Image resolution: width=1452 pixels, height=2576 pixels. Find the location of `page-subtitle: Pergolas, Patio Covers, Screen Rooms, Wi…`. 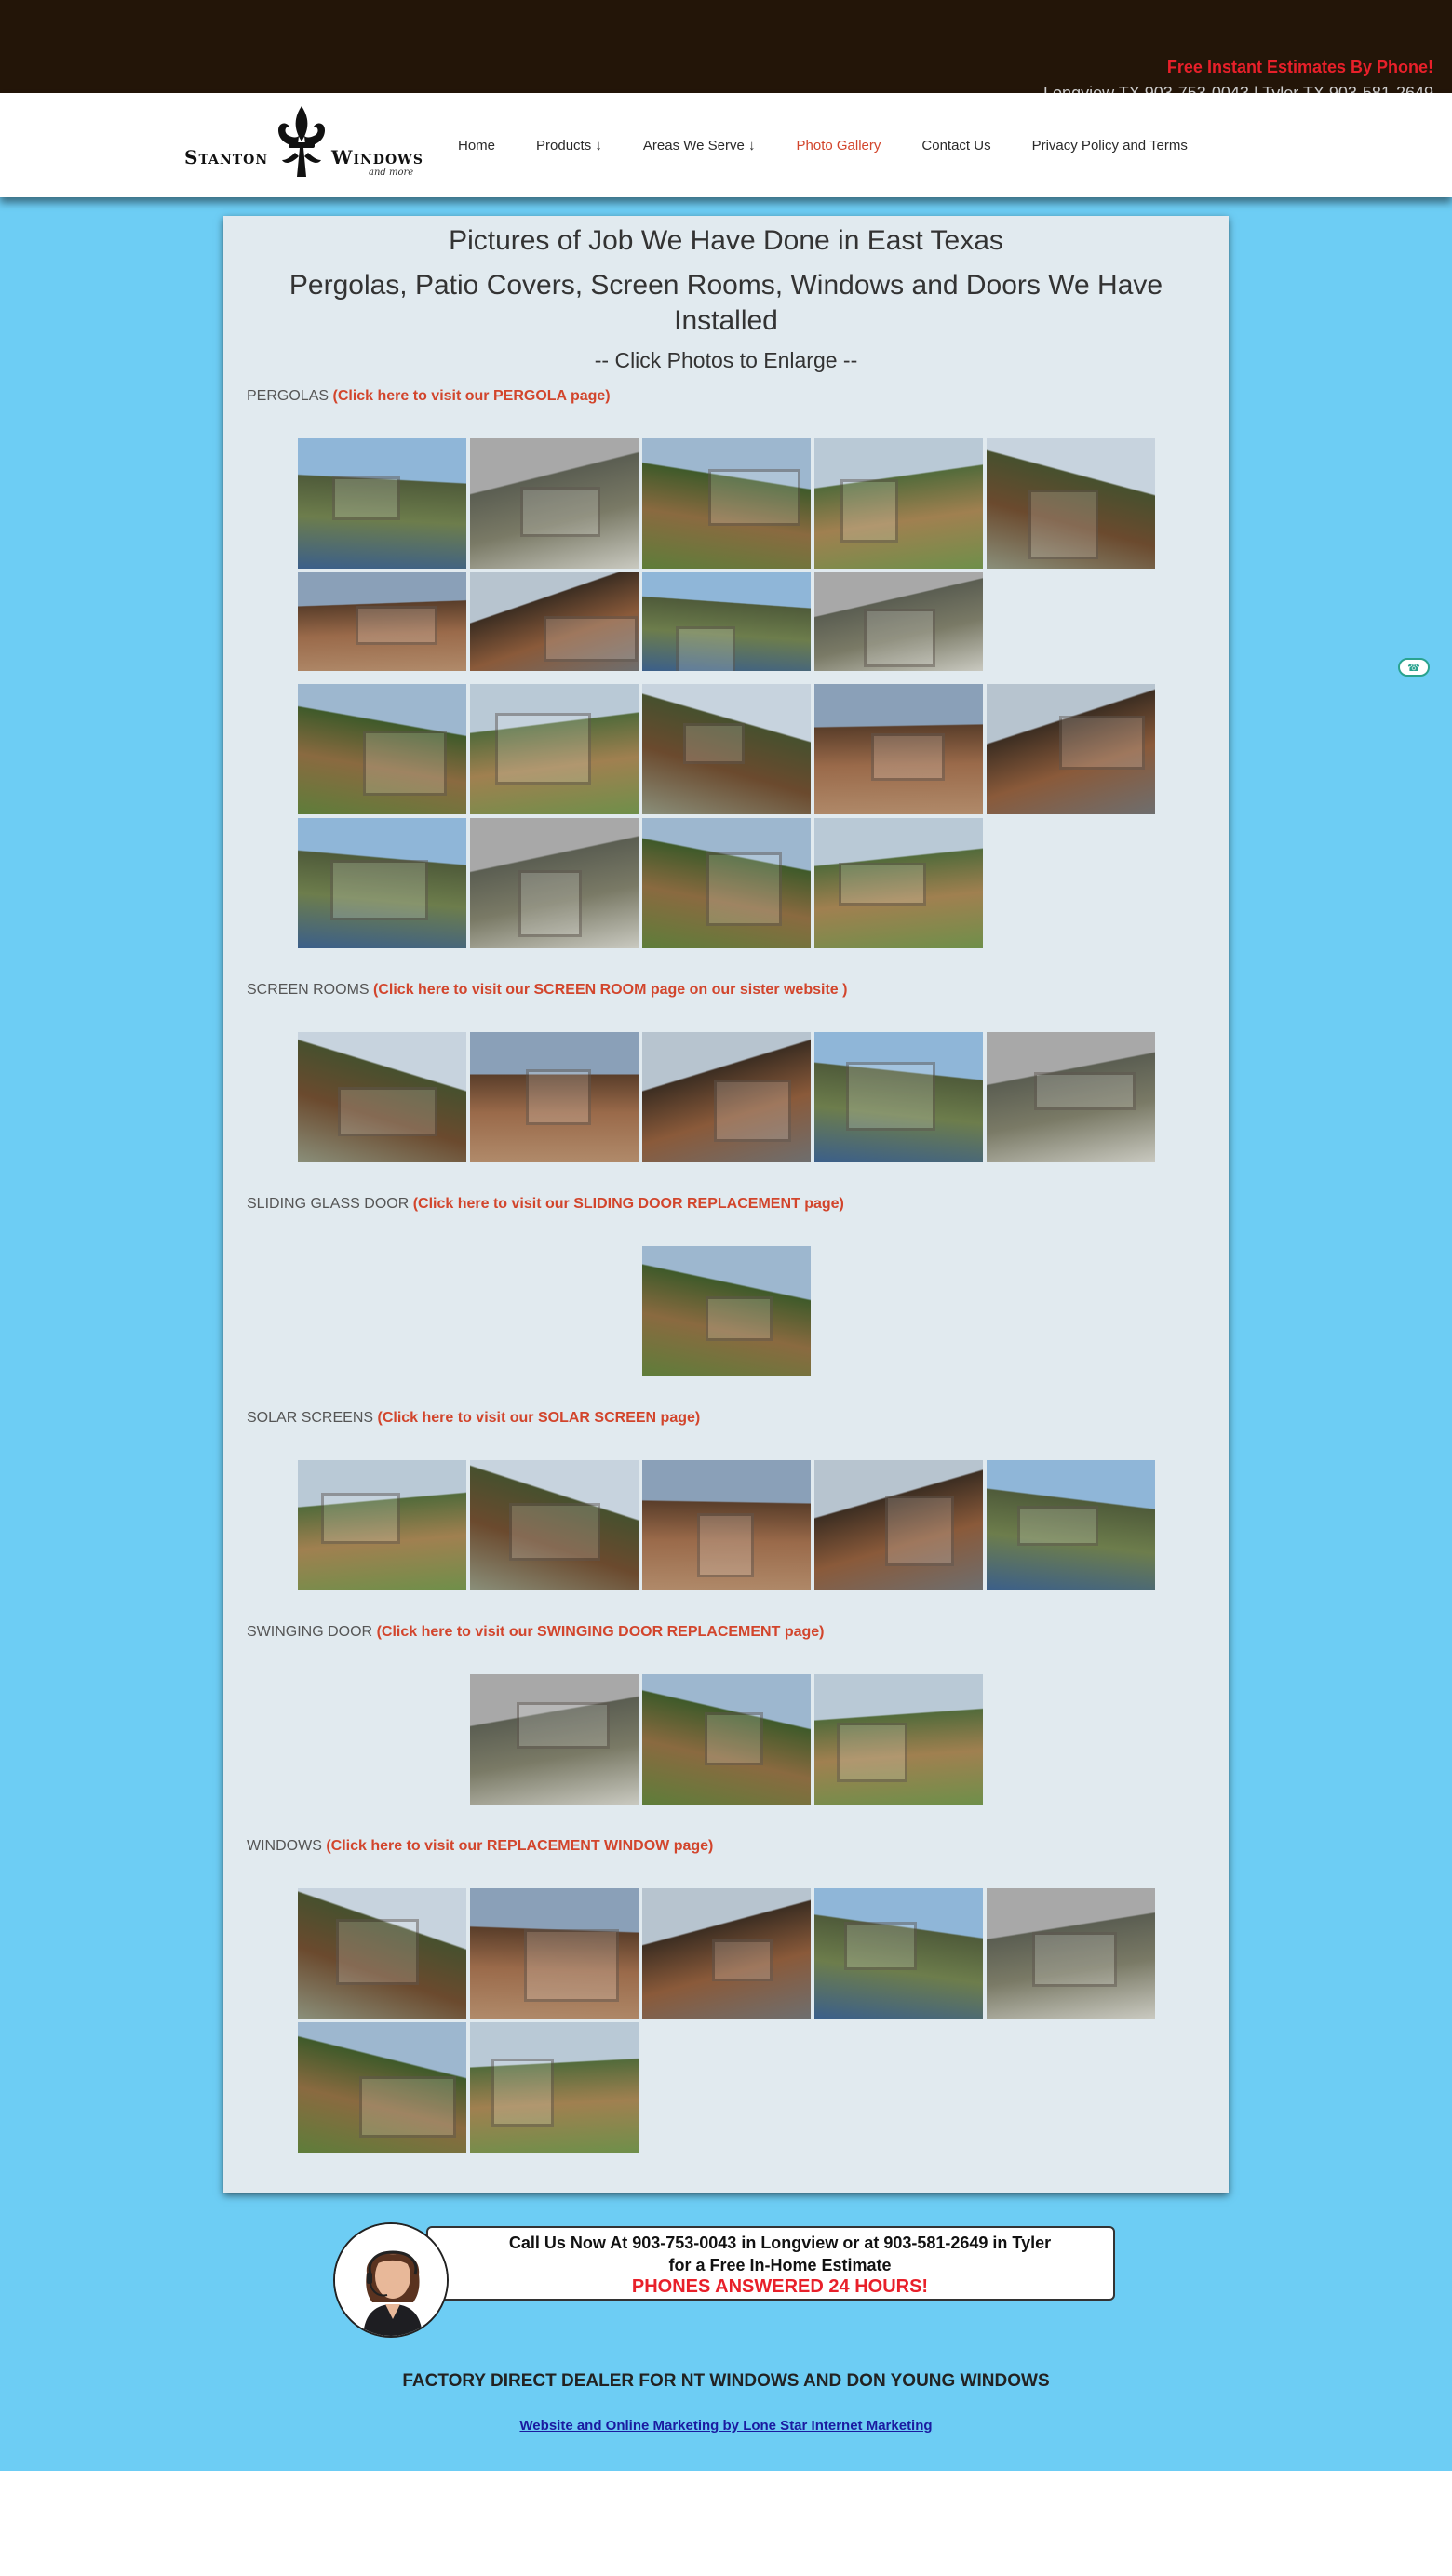

page-subtitle: Pergolas, Patio Covers, Screen Rooms, Wi… is located at coordinates (726, 303).